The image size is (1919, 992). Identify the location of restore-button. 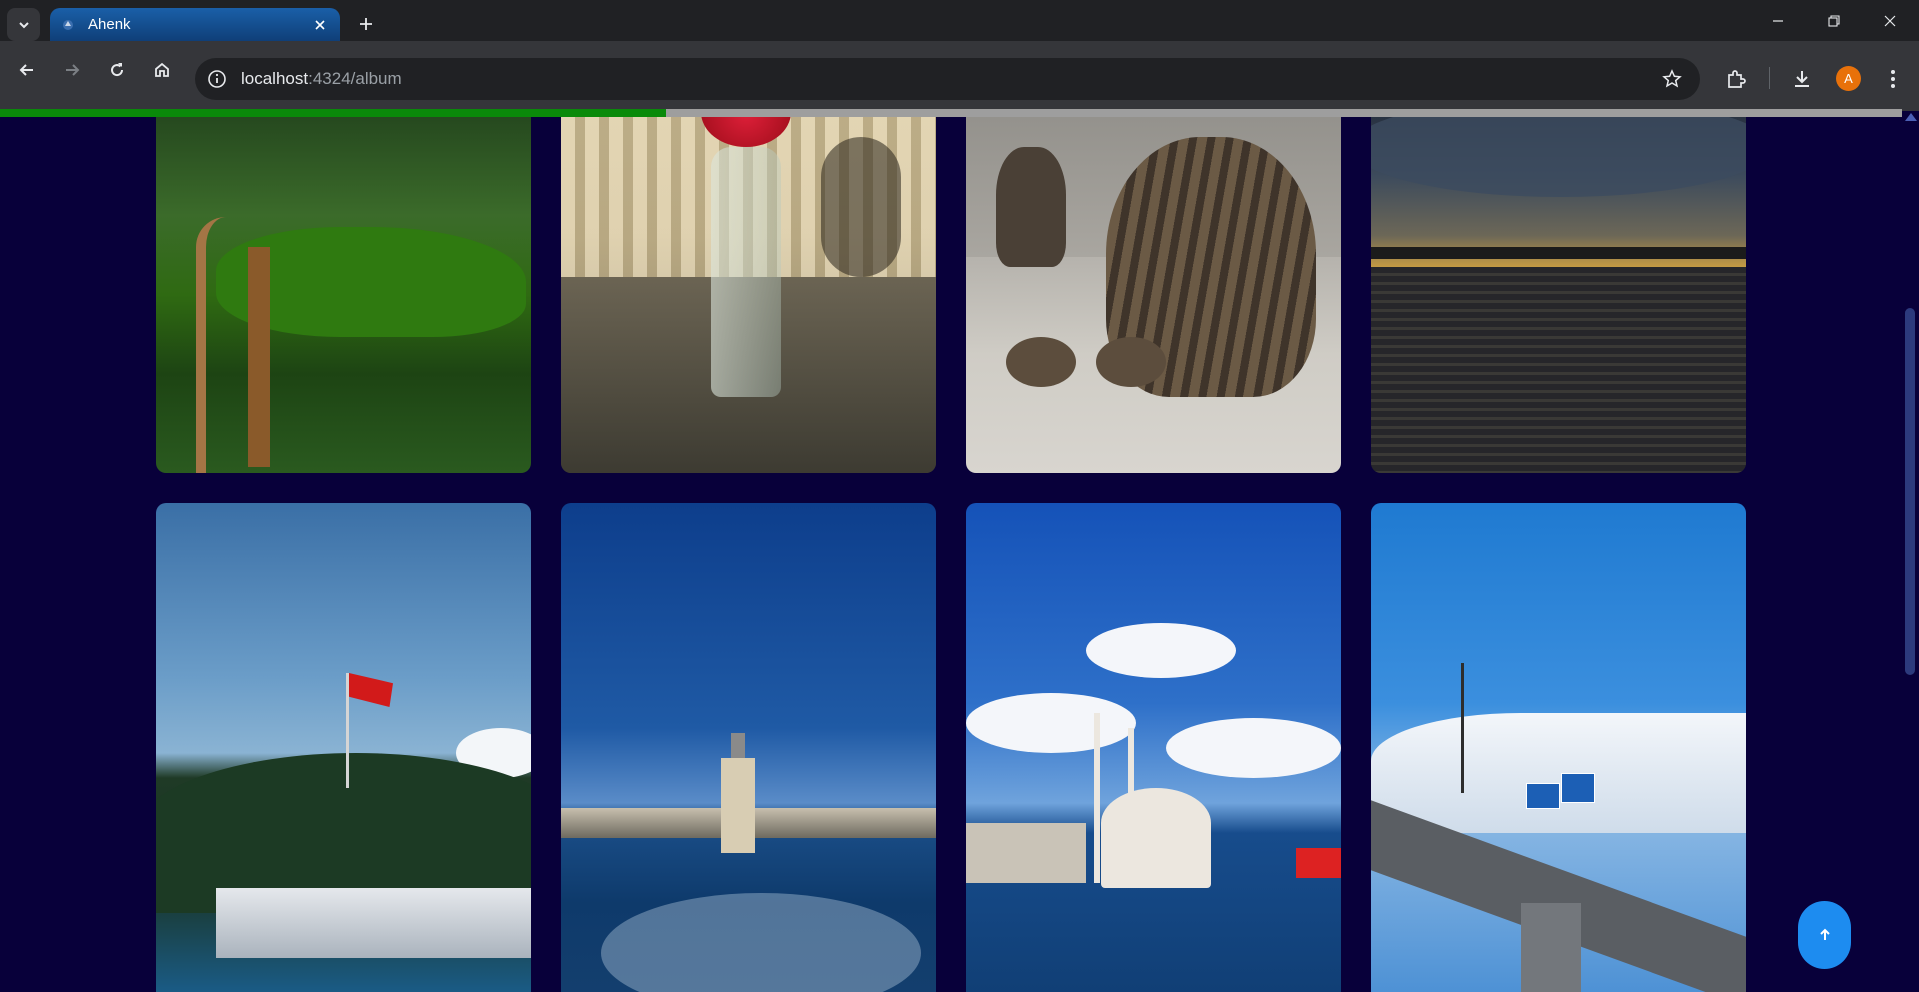
(1834, 20).